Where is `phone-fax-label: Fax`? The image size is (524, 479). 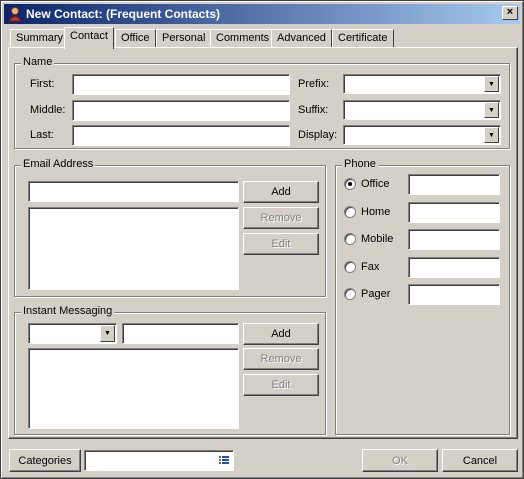
phone-fax-label: Fax is located at coordinates (370, 267).